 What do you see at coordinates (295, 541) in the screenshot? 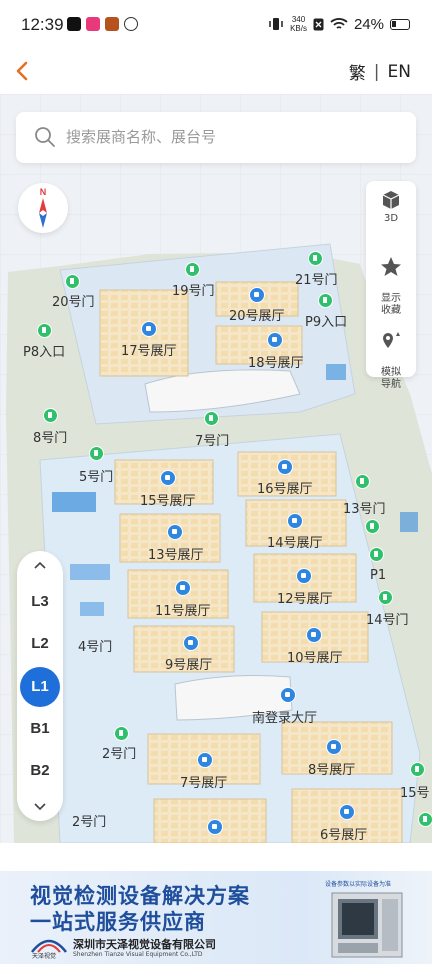
I see `hall-label-14: 14号展厅` at bounding box center [295, 541].